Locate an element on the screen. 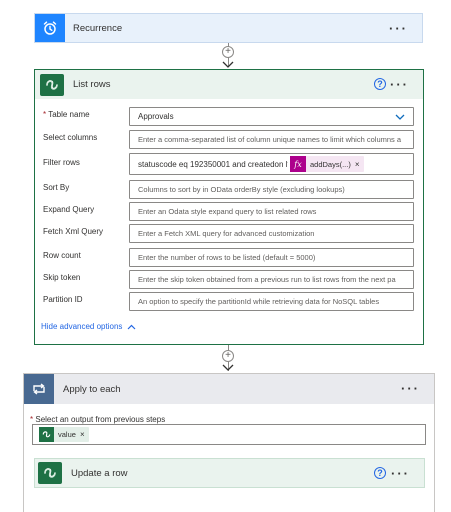 This screenshot has height=512, width=451. hide-advanced-options-link: Hide advanced options is located at coordinates (88, 326).